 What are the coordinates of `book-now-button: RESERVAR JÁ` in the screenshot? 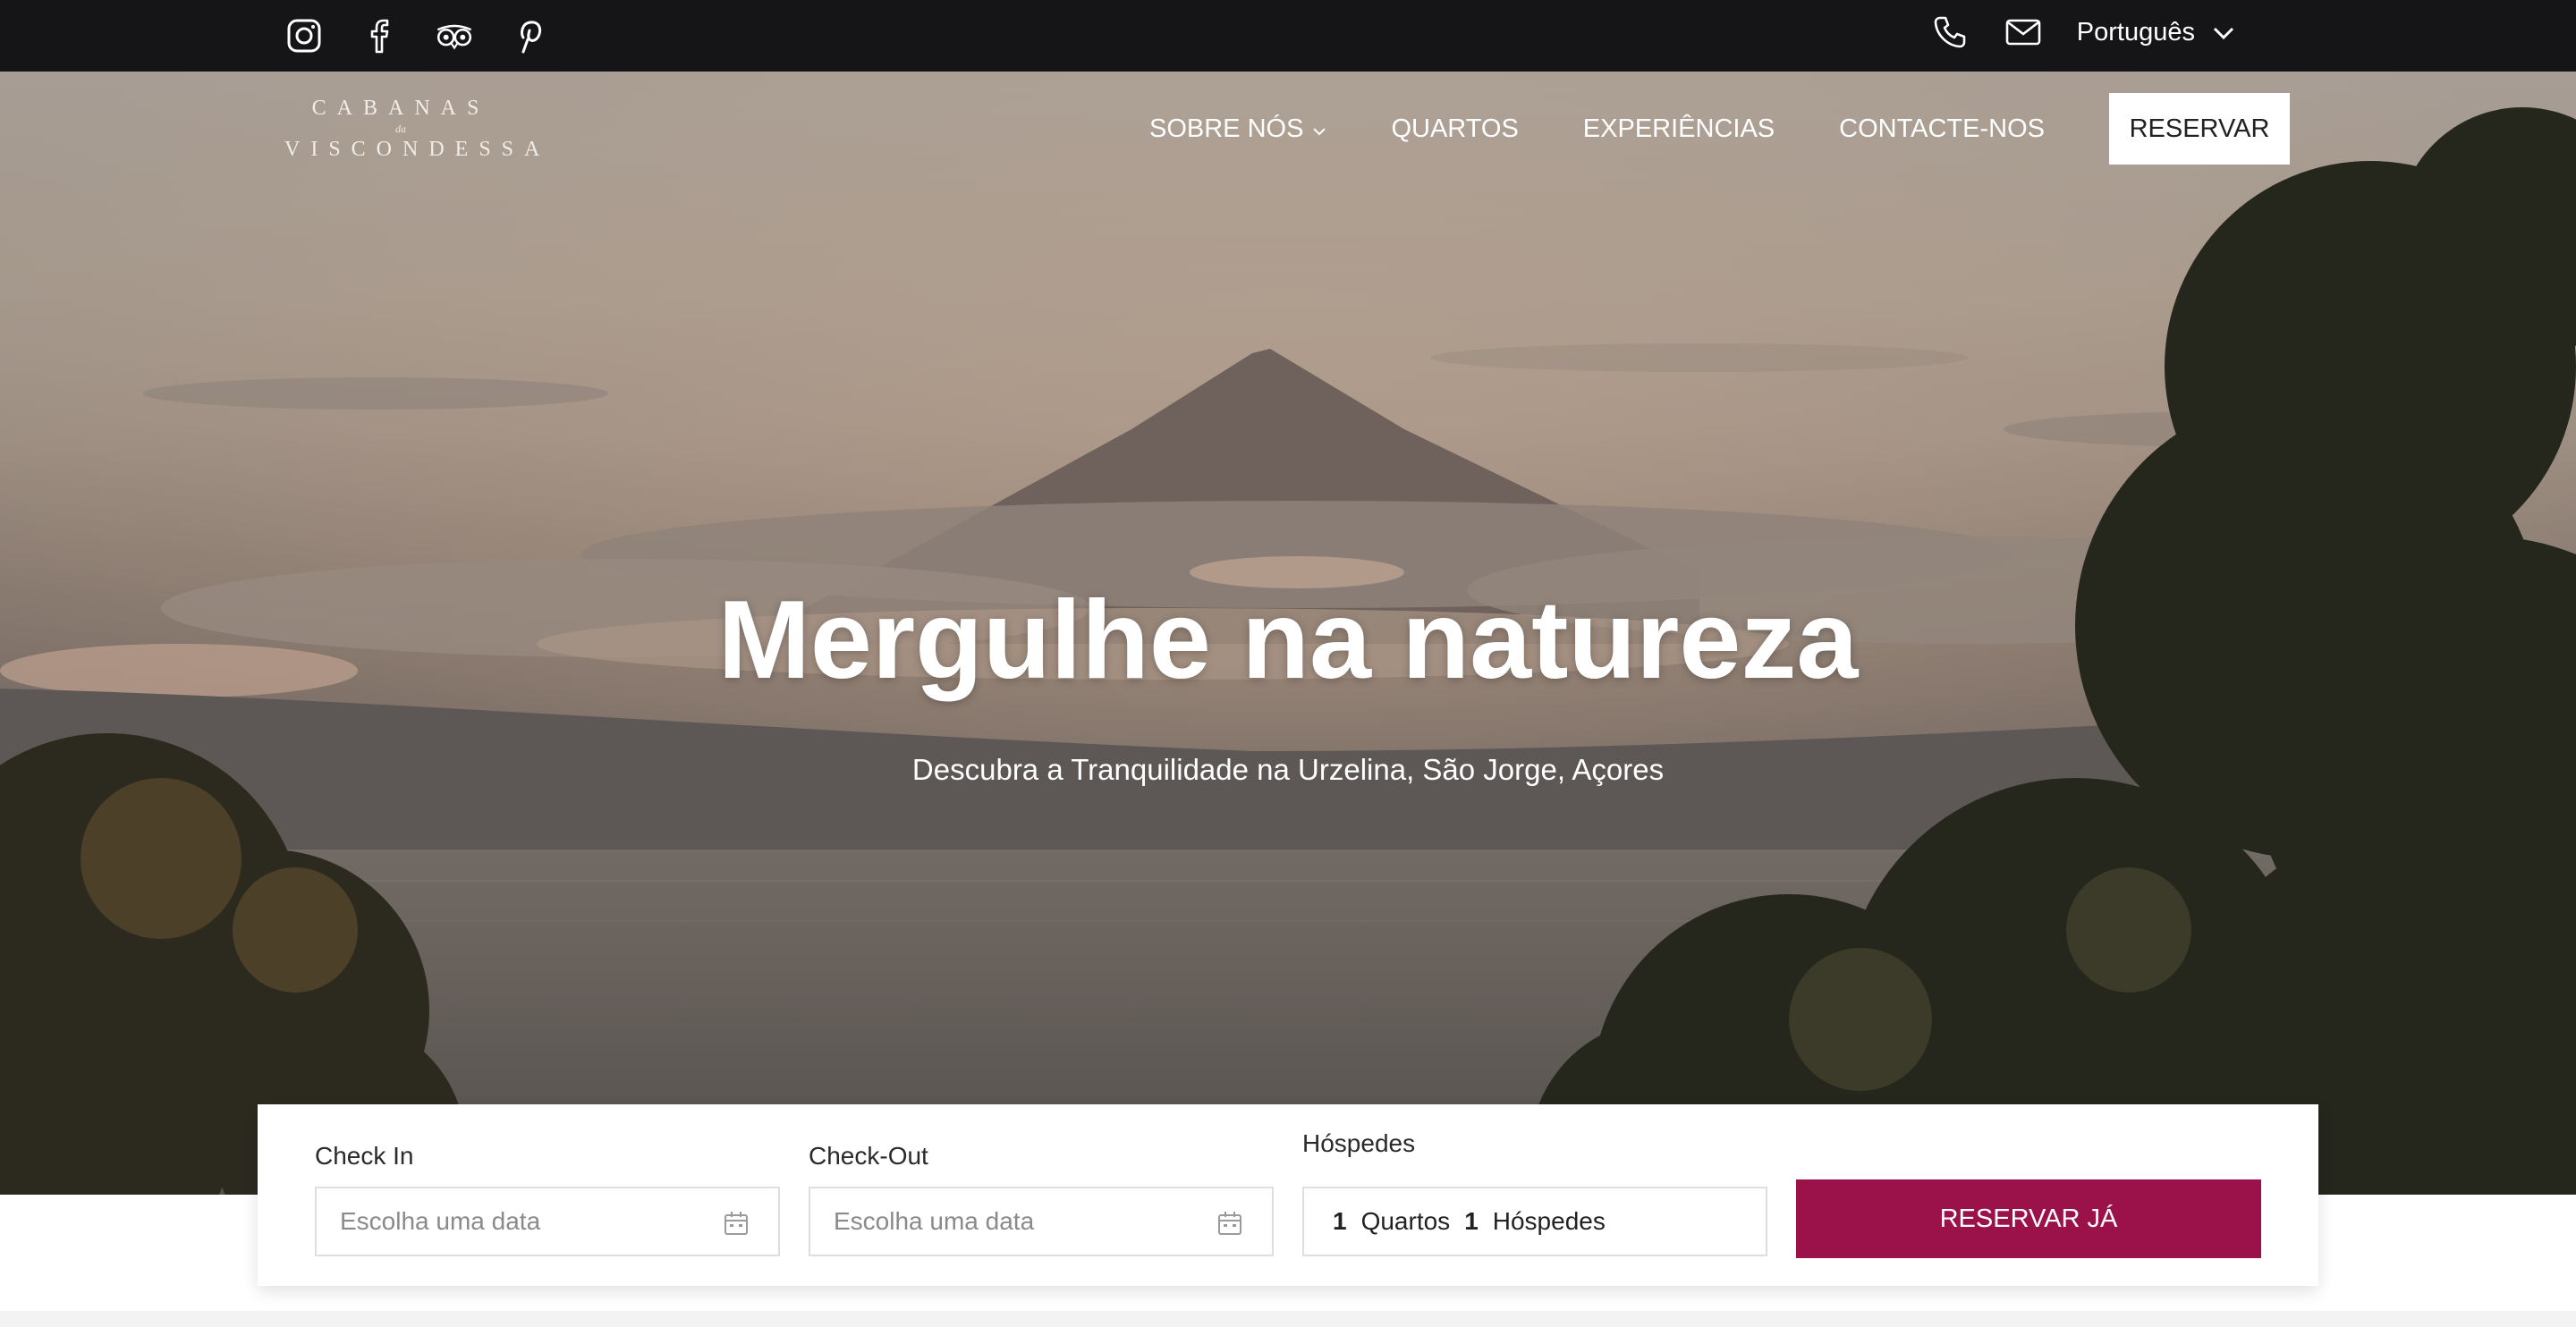 It's located at (2028, 1218).